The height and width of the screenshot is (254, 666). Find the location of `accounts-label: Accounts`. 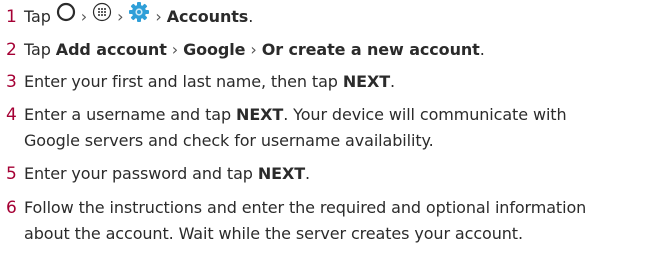

accounts-label: Accounts is located at coordinates (207, 16).